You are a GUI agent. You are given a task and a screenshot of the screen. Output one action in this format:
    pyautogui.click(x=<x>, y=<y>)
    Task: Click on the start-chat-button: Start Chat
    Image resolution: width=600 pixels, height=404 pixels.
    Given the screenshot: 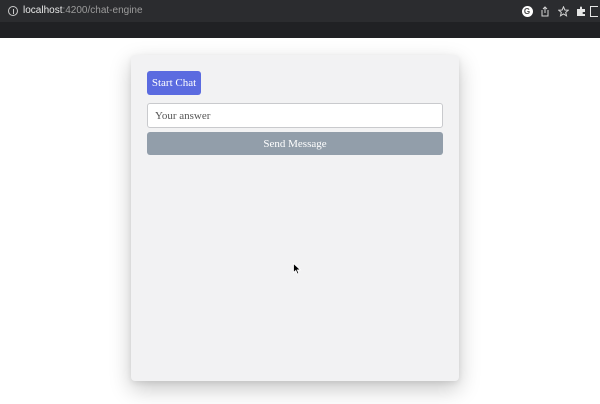 What is the action you would take?
    pyautogui.click(x=174, y=83)
    